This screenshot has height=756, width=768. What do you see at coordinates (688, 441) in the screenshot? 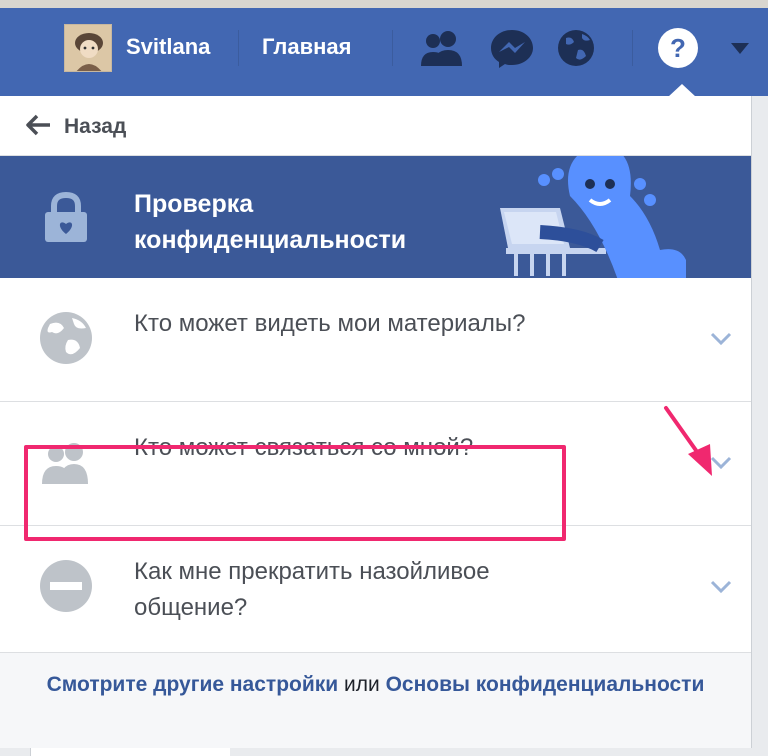
I see `annotation-arrow-icon` at bounding box center [688, 441].